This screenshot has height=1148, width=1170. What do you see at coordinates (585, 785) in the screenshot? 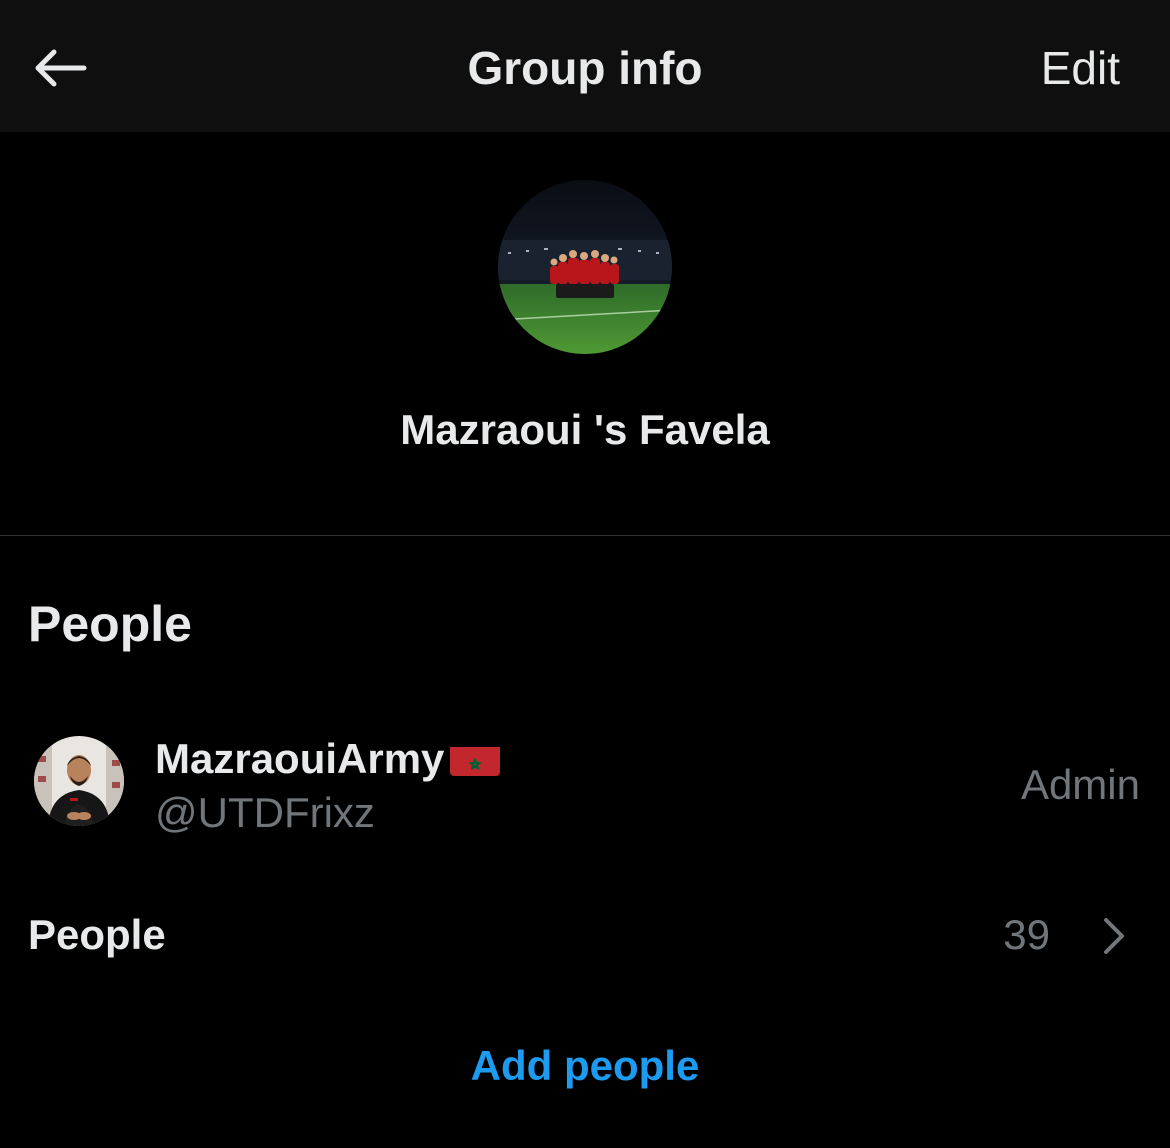
I see `member-row: MazraouiArmy @UTDFrixz Admin` at bounding box center [585, 785].